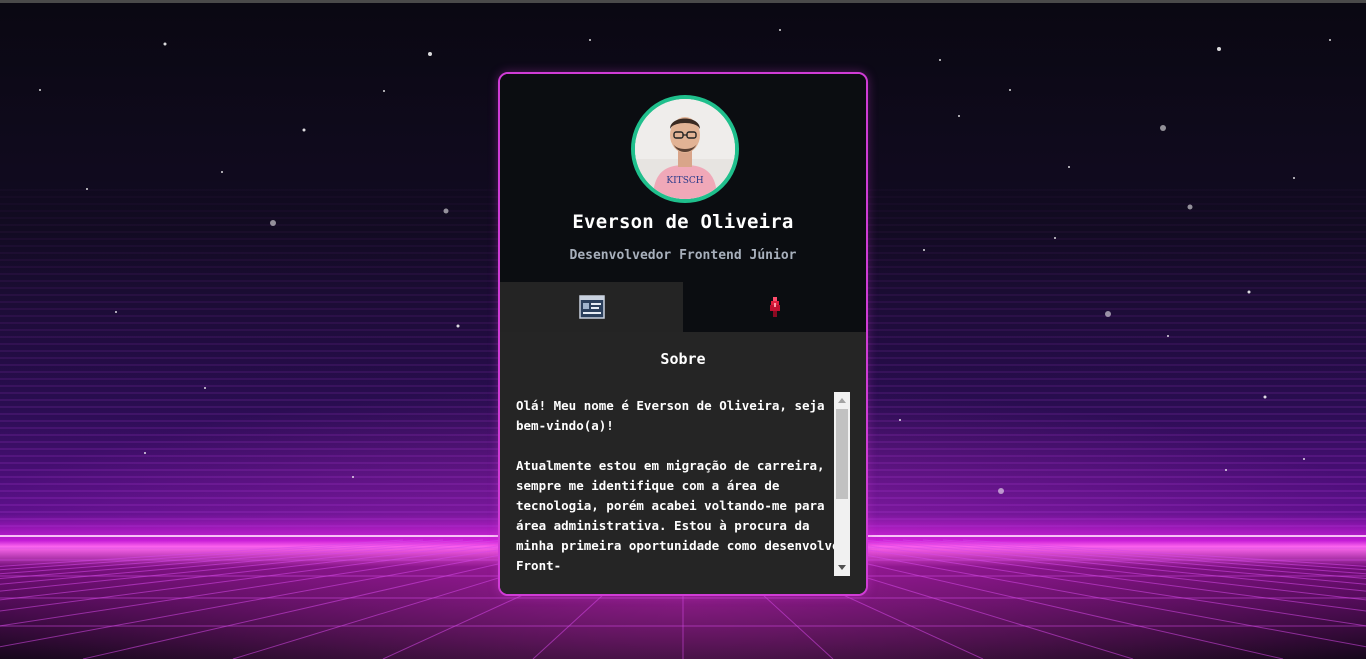 This screenshot has height=659, width=1366. I want to click on caret-down-icon, so click(842, 567).